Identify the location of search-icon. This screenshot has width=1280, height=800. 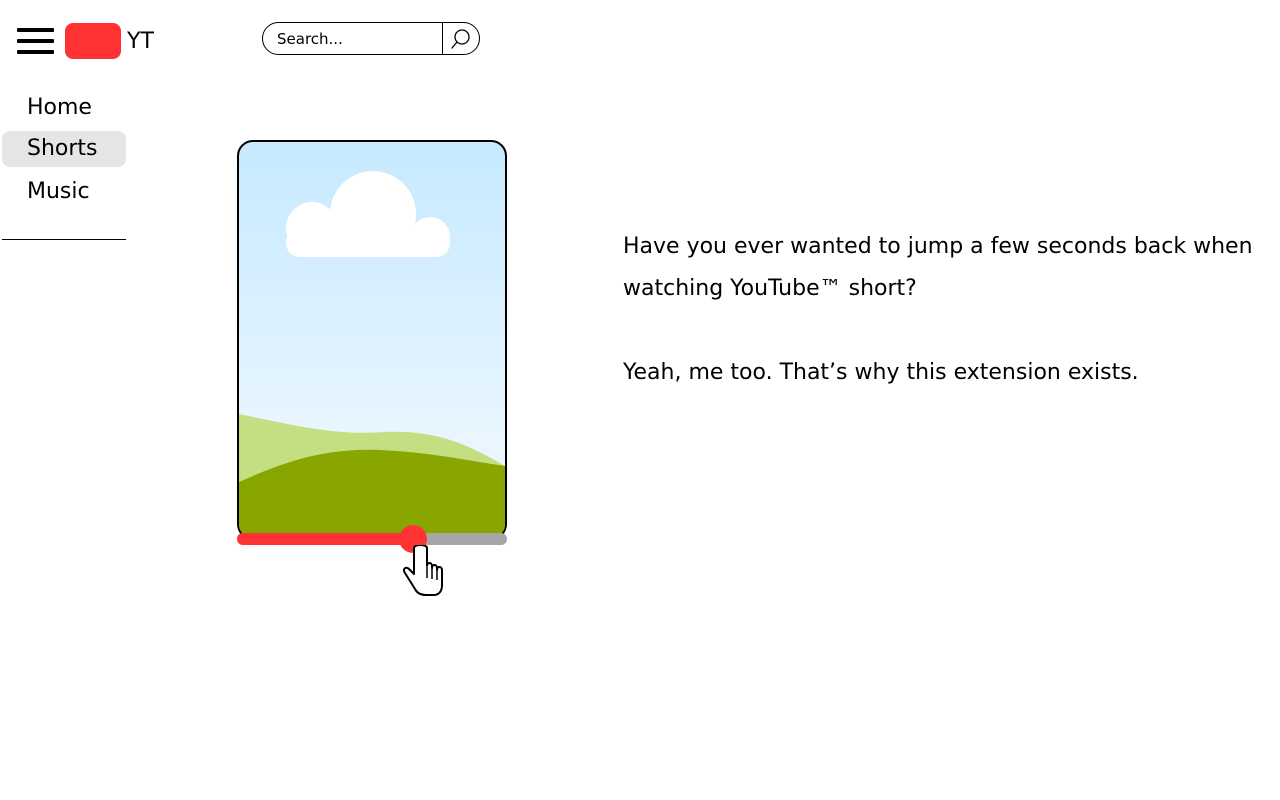
(460, 38).